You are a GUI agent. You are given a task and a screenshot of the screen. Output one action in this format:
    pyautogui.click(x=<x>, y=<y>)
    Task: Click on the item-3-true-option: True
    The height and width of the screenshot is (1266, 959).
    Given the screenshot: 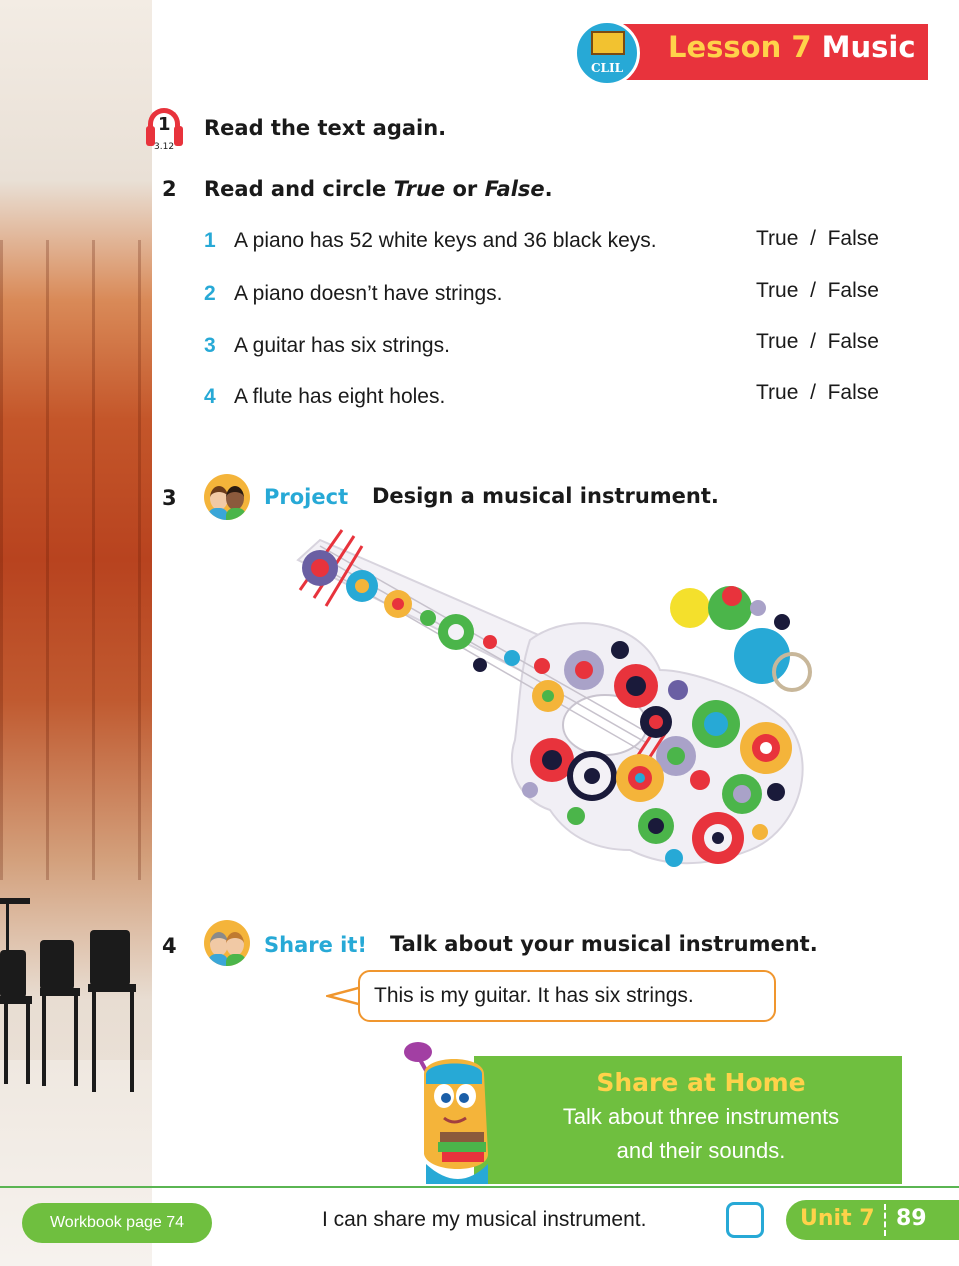 What is the action you would take?
    pyautogui.click(x=777, y=341)
    